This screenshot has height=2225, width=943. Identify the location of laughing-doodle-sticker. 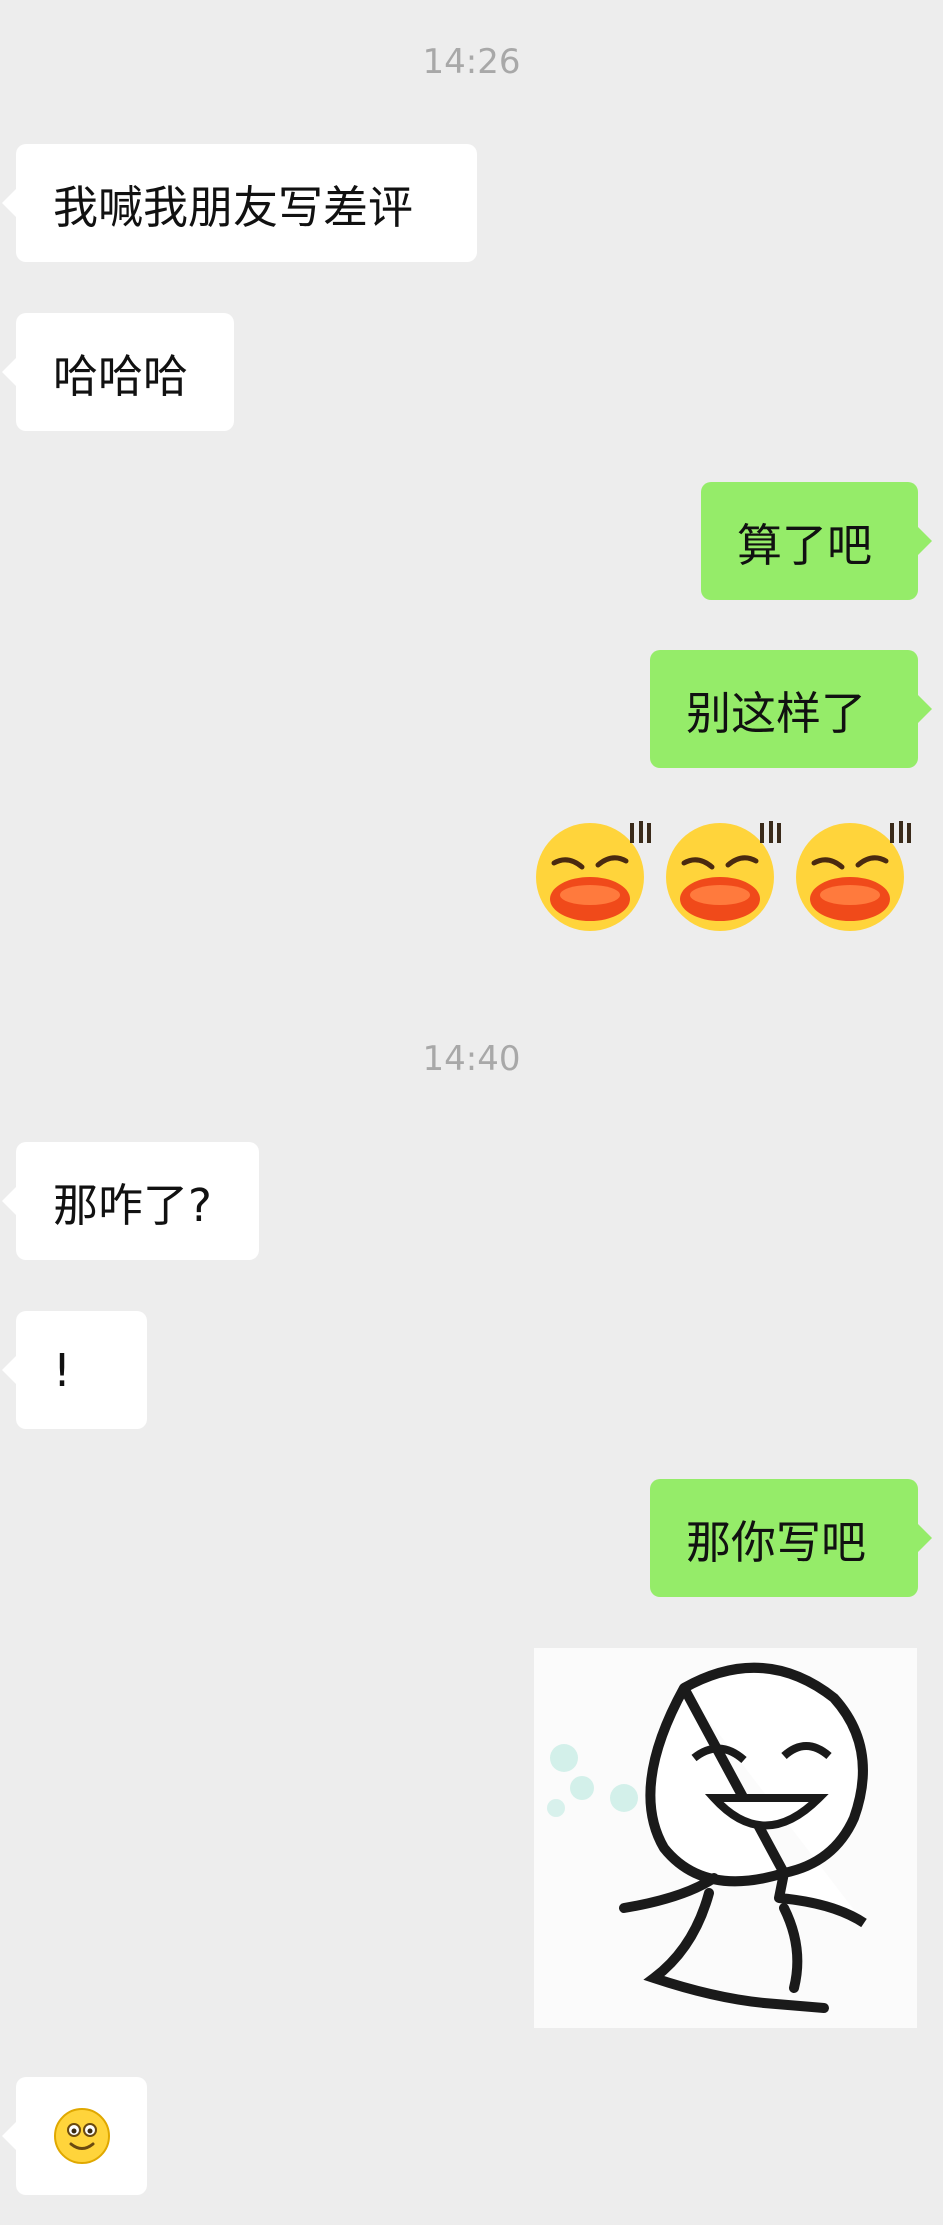
(725, 1838).